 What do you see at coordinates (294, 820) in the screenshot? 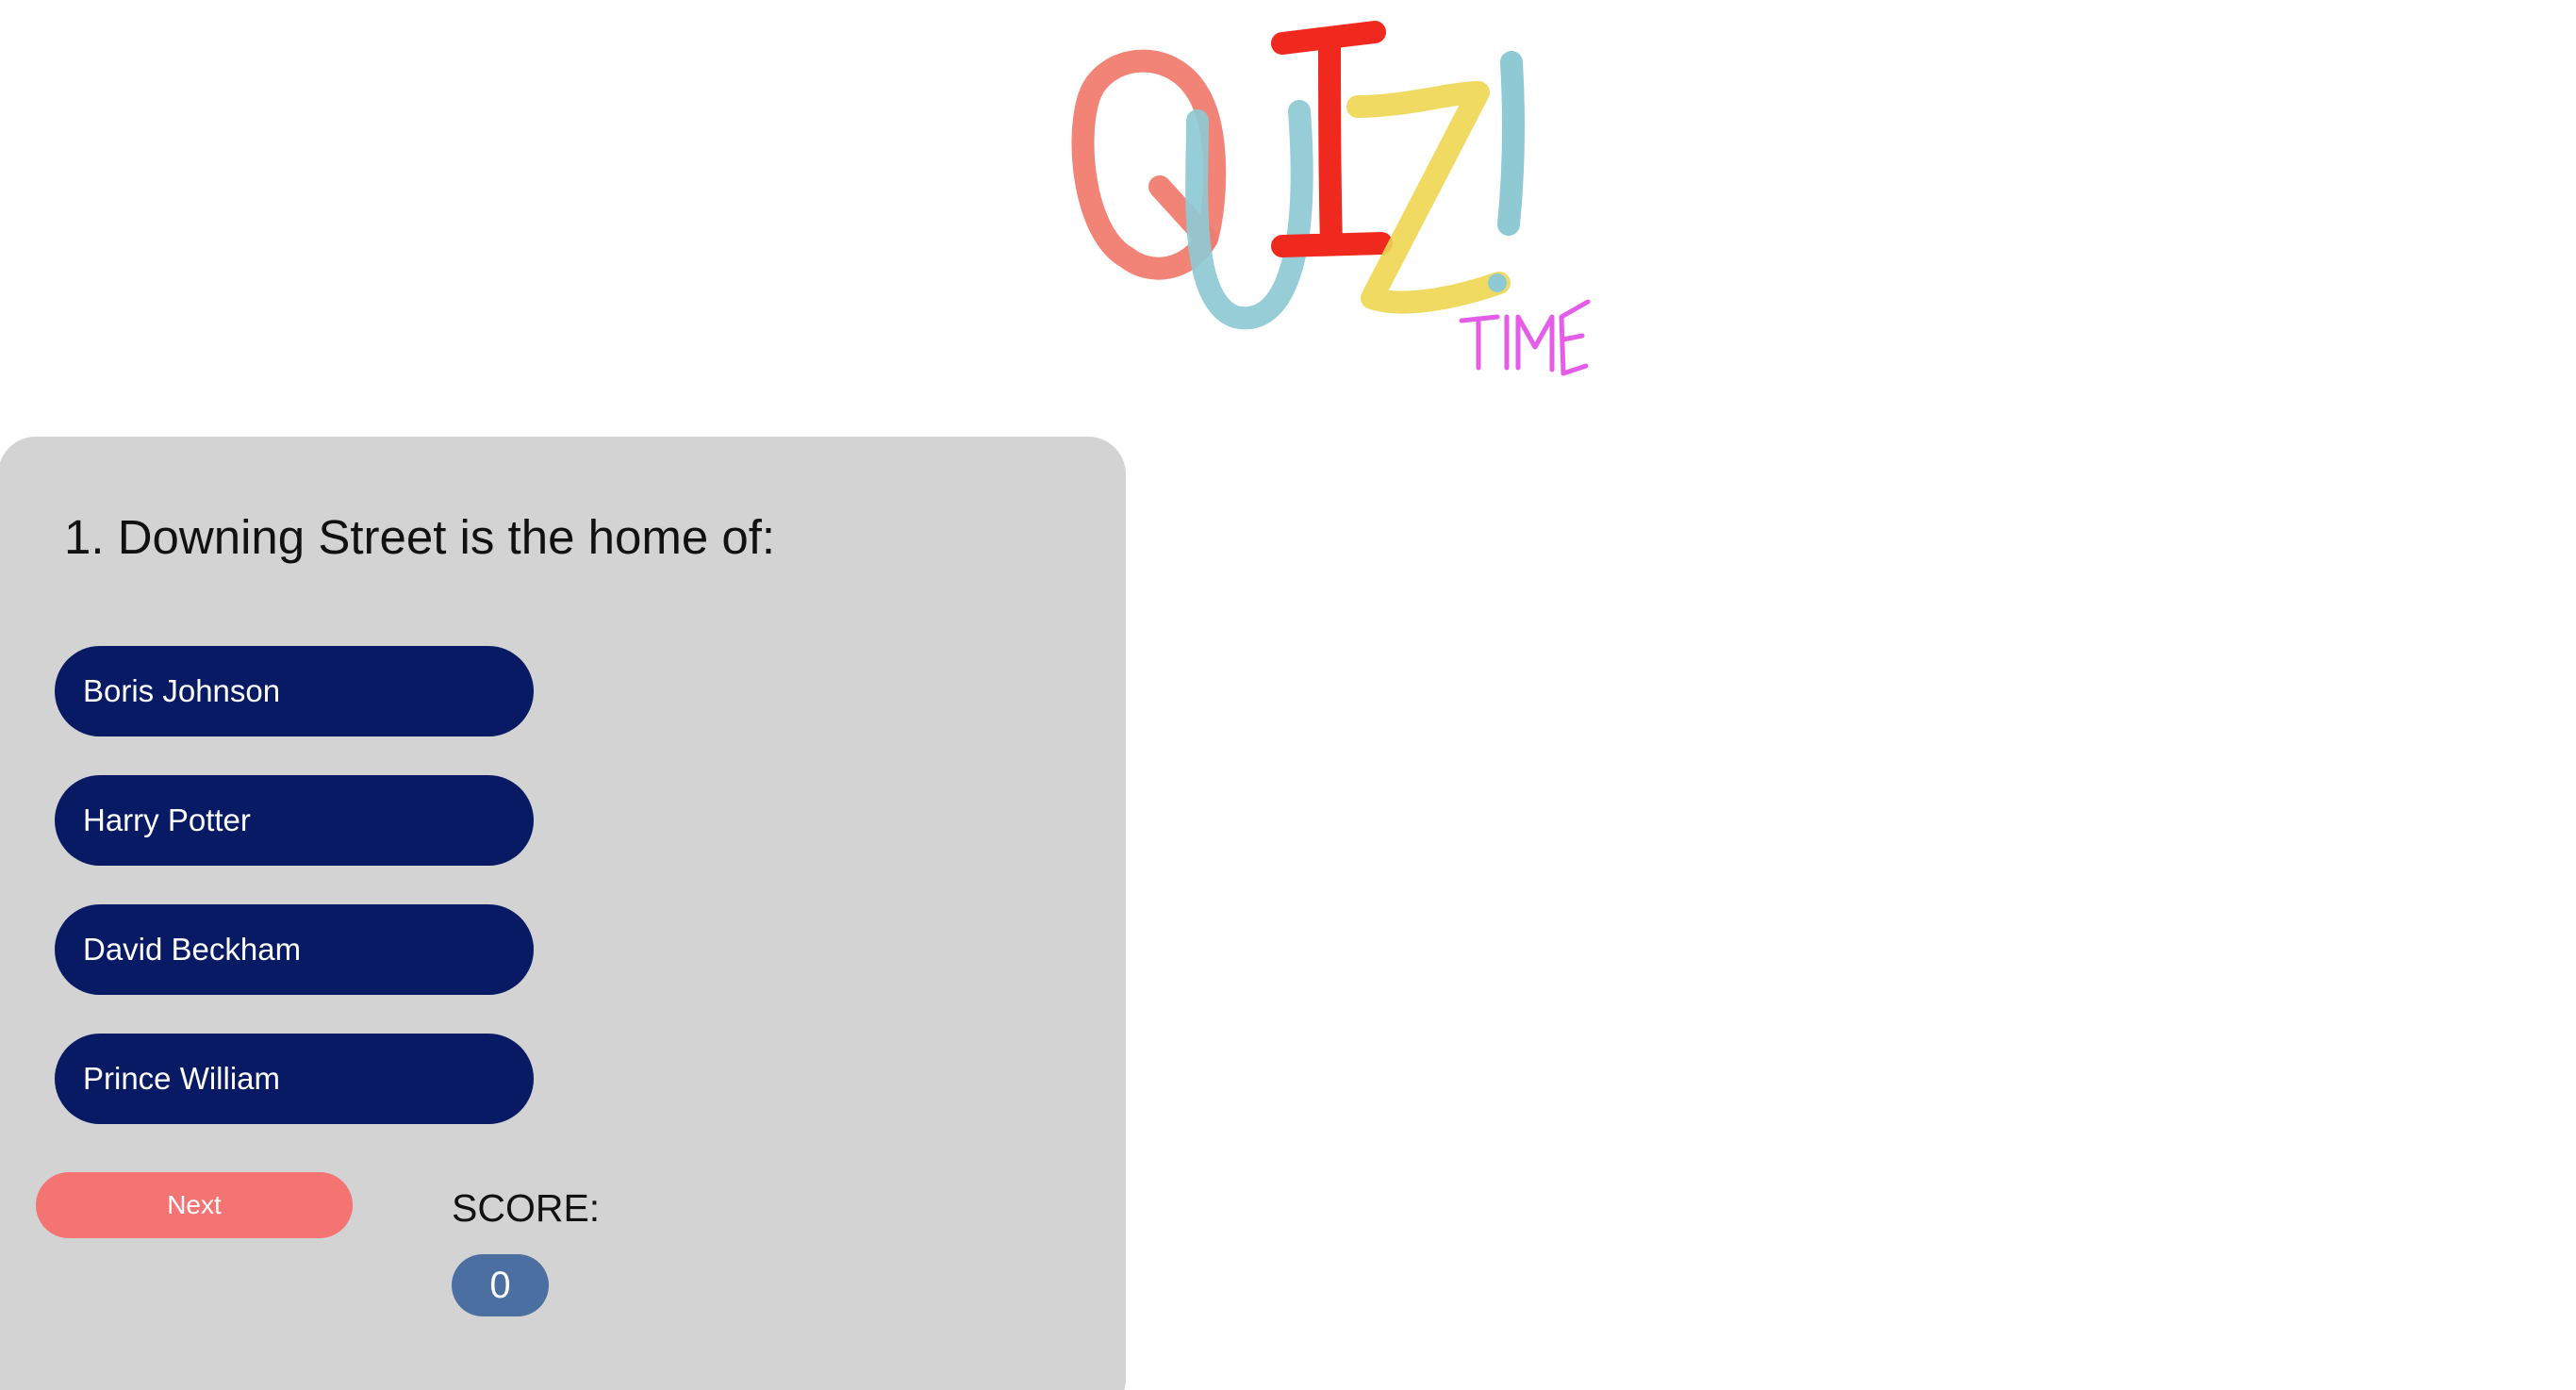
I see `answer-button-harry-potter: Harry Potter` at bounding box center [294, 820].